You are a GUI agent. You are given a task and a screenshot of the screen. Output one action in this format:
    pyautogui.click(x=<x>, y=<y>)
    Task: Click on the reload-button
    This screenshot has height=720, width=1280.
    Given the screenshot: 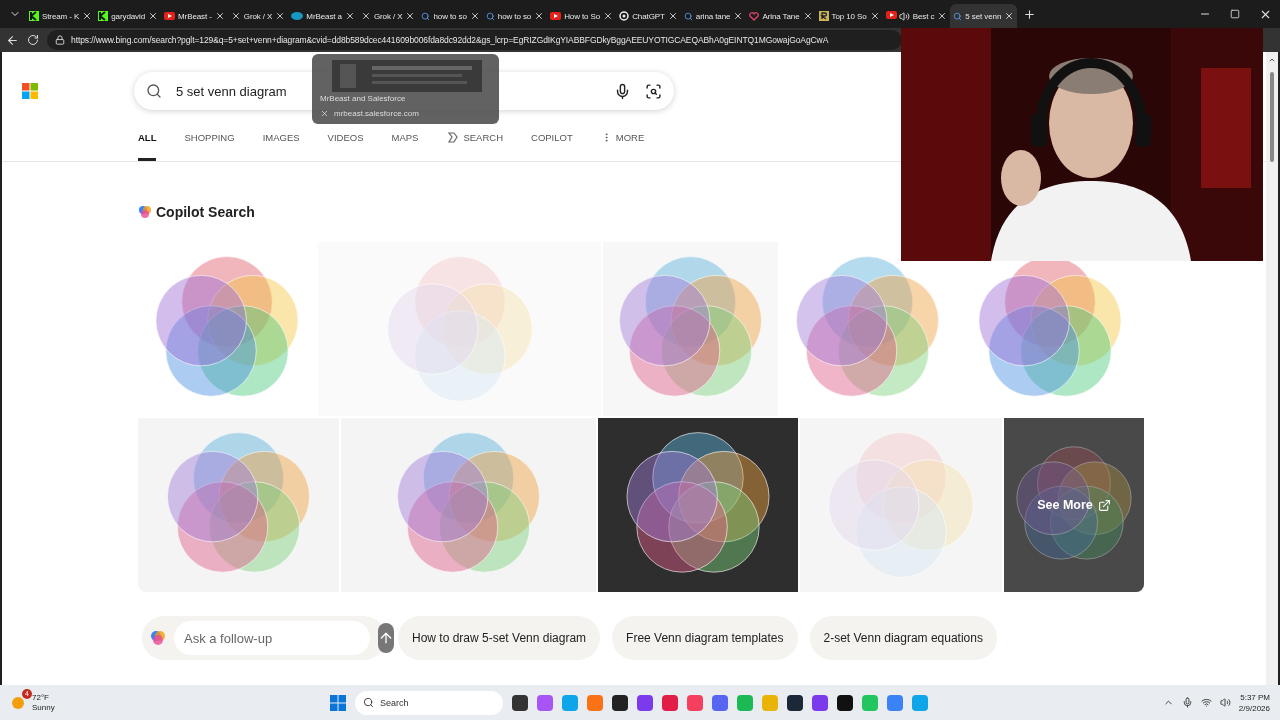 What is the action you would take?
    pyautogui.click(x=33, y=40)
    